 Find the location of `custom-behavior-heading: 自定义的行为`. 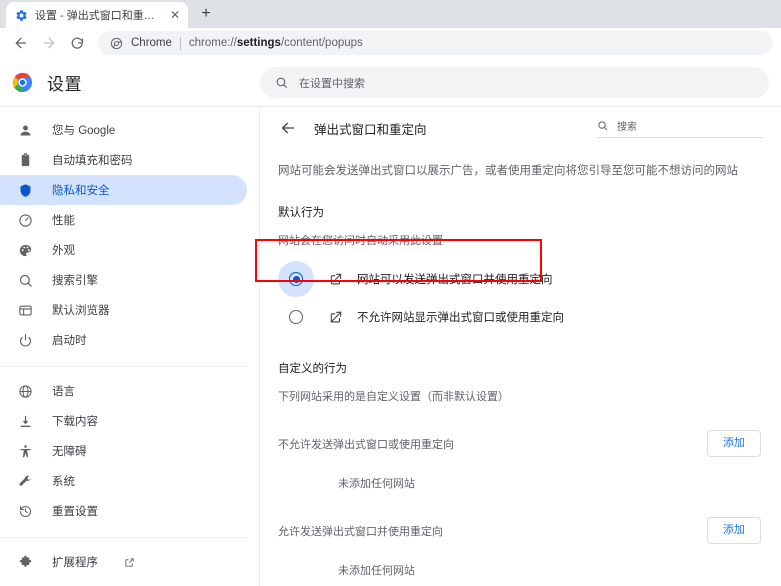

custom-behavior-heading: 自定义的行为 is located at coordinates (312, 369).